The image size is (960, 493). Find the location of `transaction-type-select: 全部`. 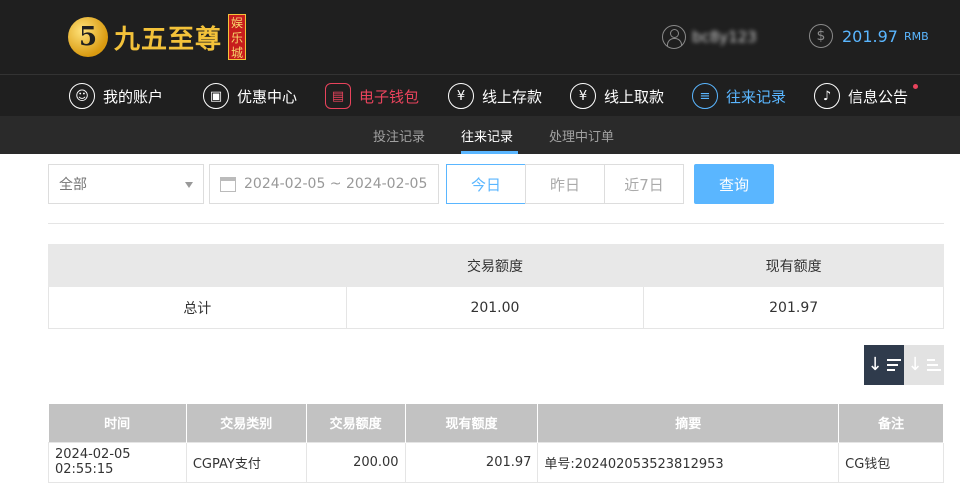

transaction-type-select: 全部 is located at coordinates (126, 184).